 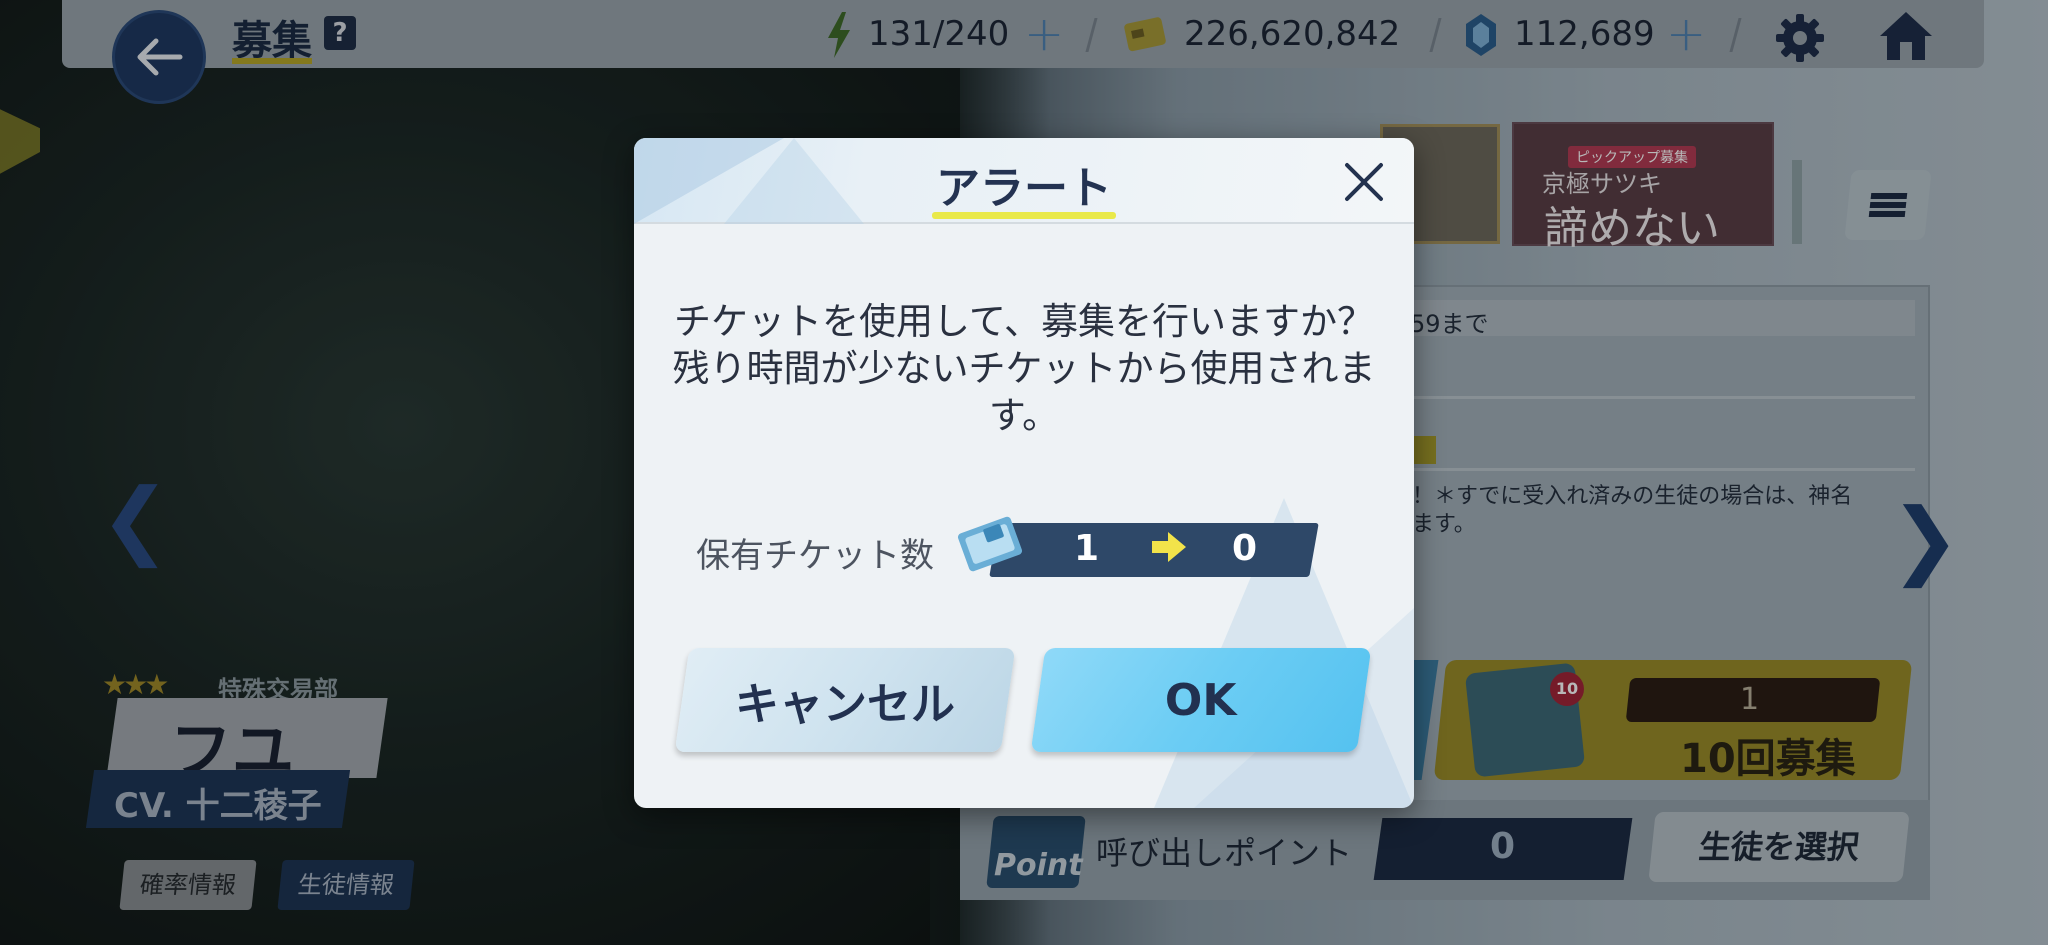 I want to click on title-underline, so click(x=1024, y=215).